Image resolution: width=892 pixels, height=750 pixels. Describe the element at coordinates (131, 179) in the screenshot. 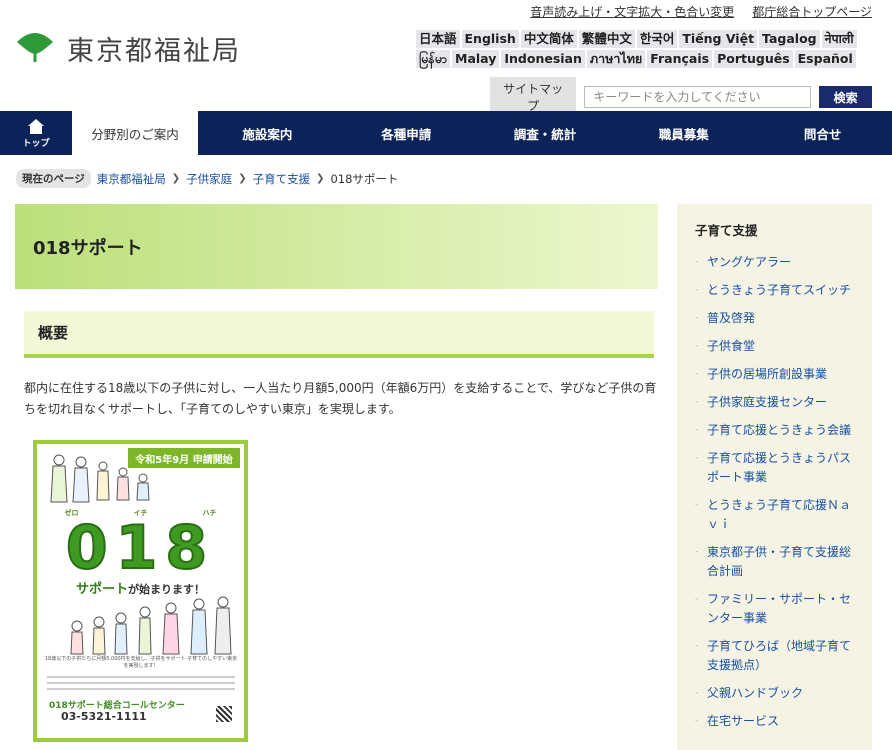

I see `breadcrumb-link-bureau: 東京都福祉局` at that location.